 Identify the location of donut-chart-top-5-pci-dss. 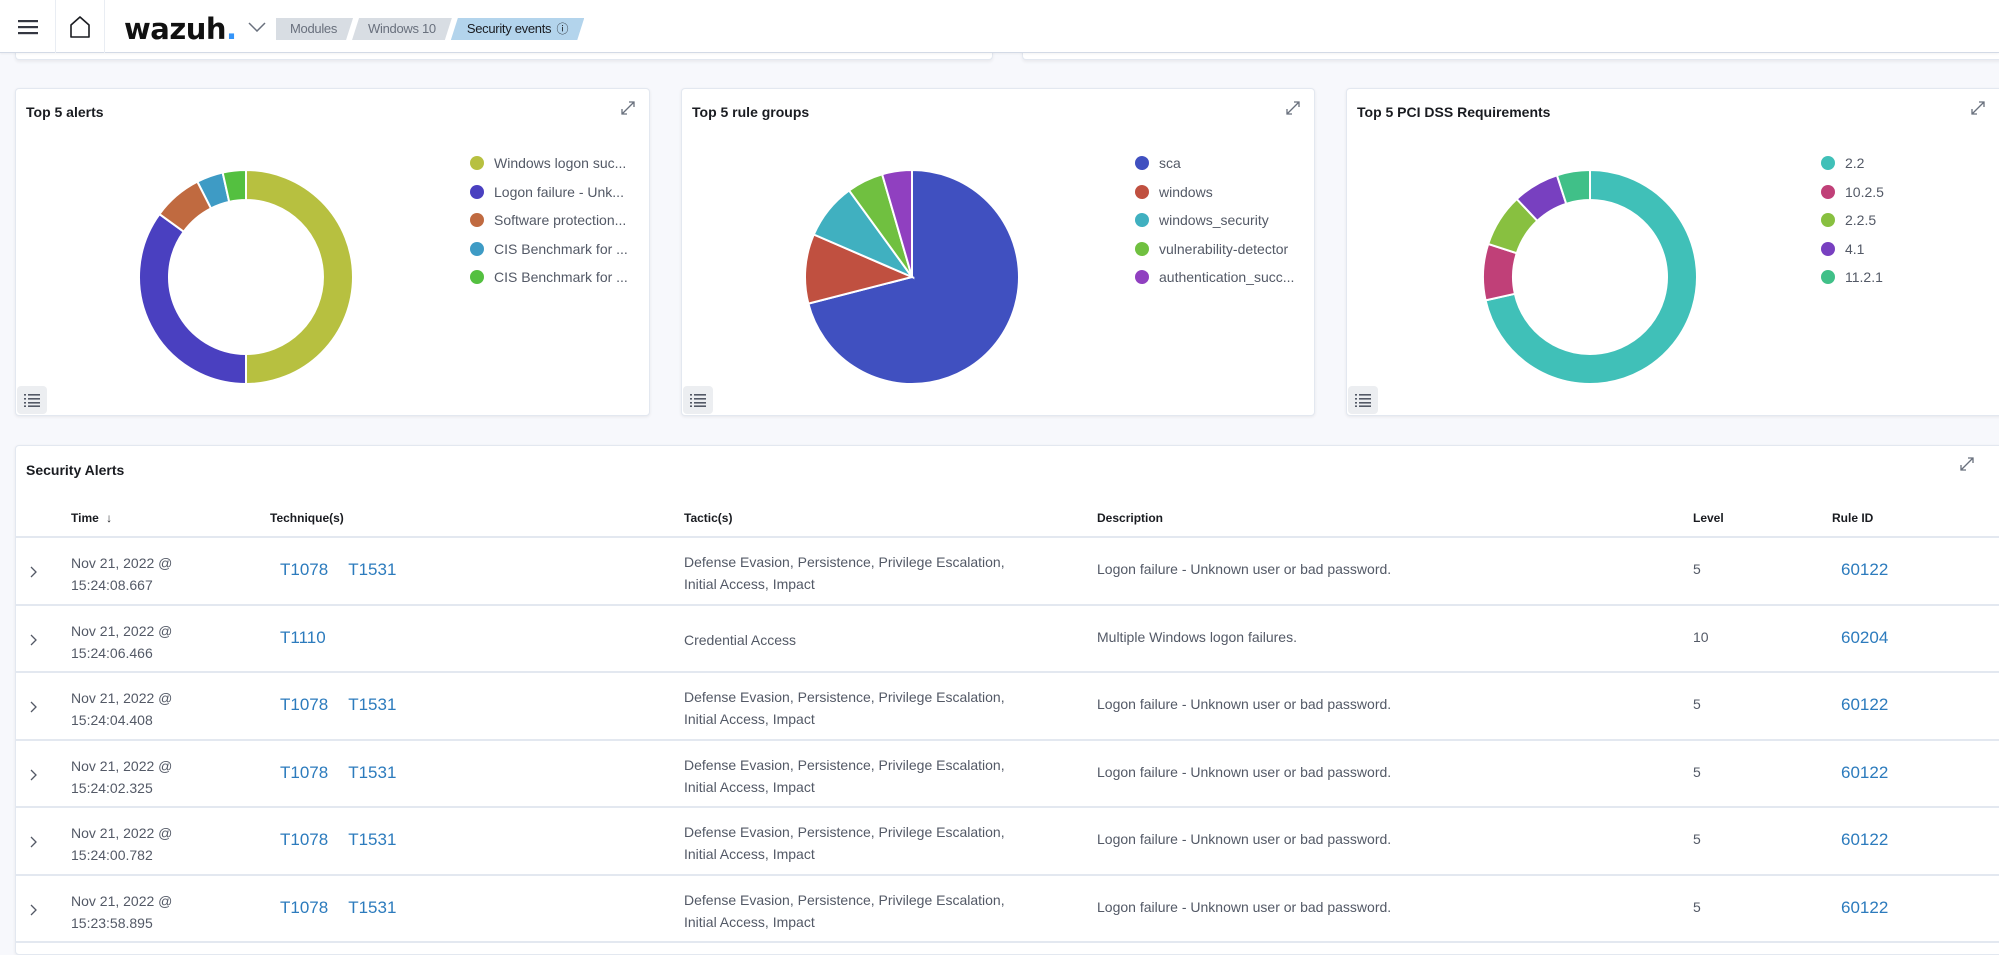
(1590, 276).